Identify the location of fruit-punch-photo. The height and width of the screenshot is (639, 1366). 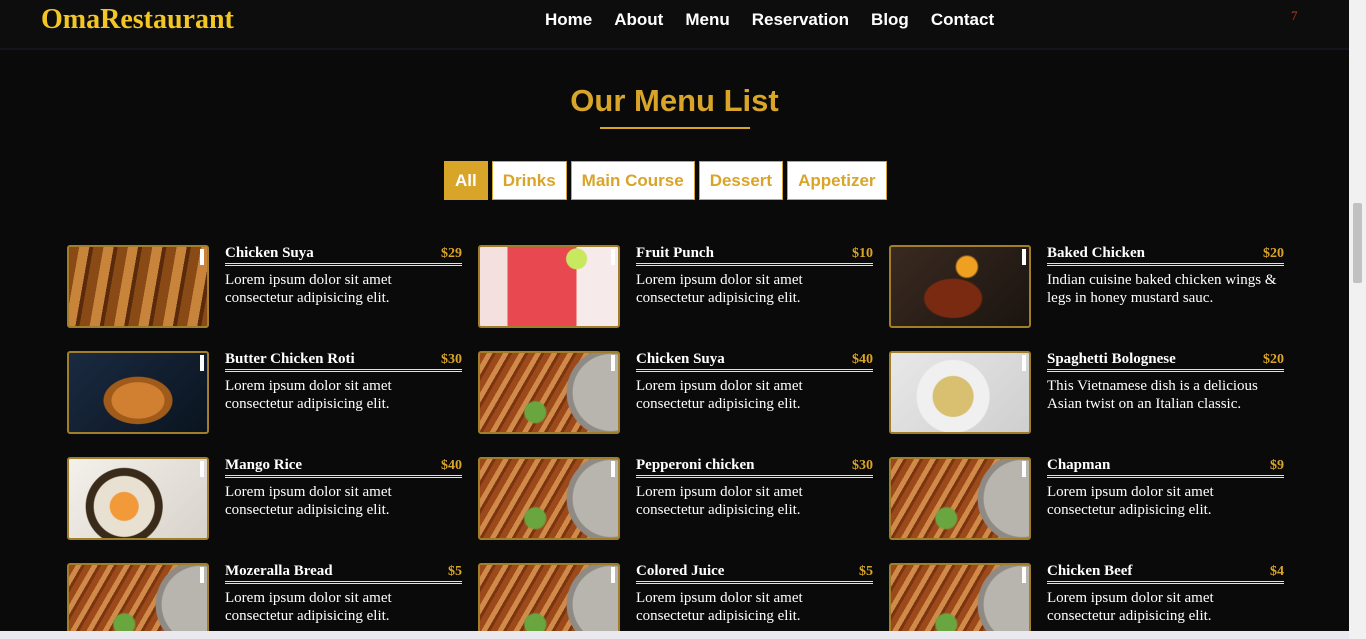
(549, 286).